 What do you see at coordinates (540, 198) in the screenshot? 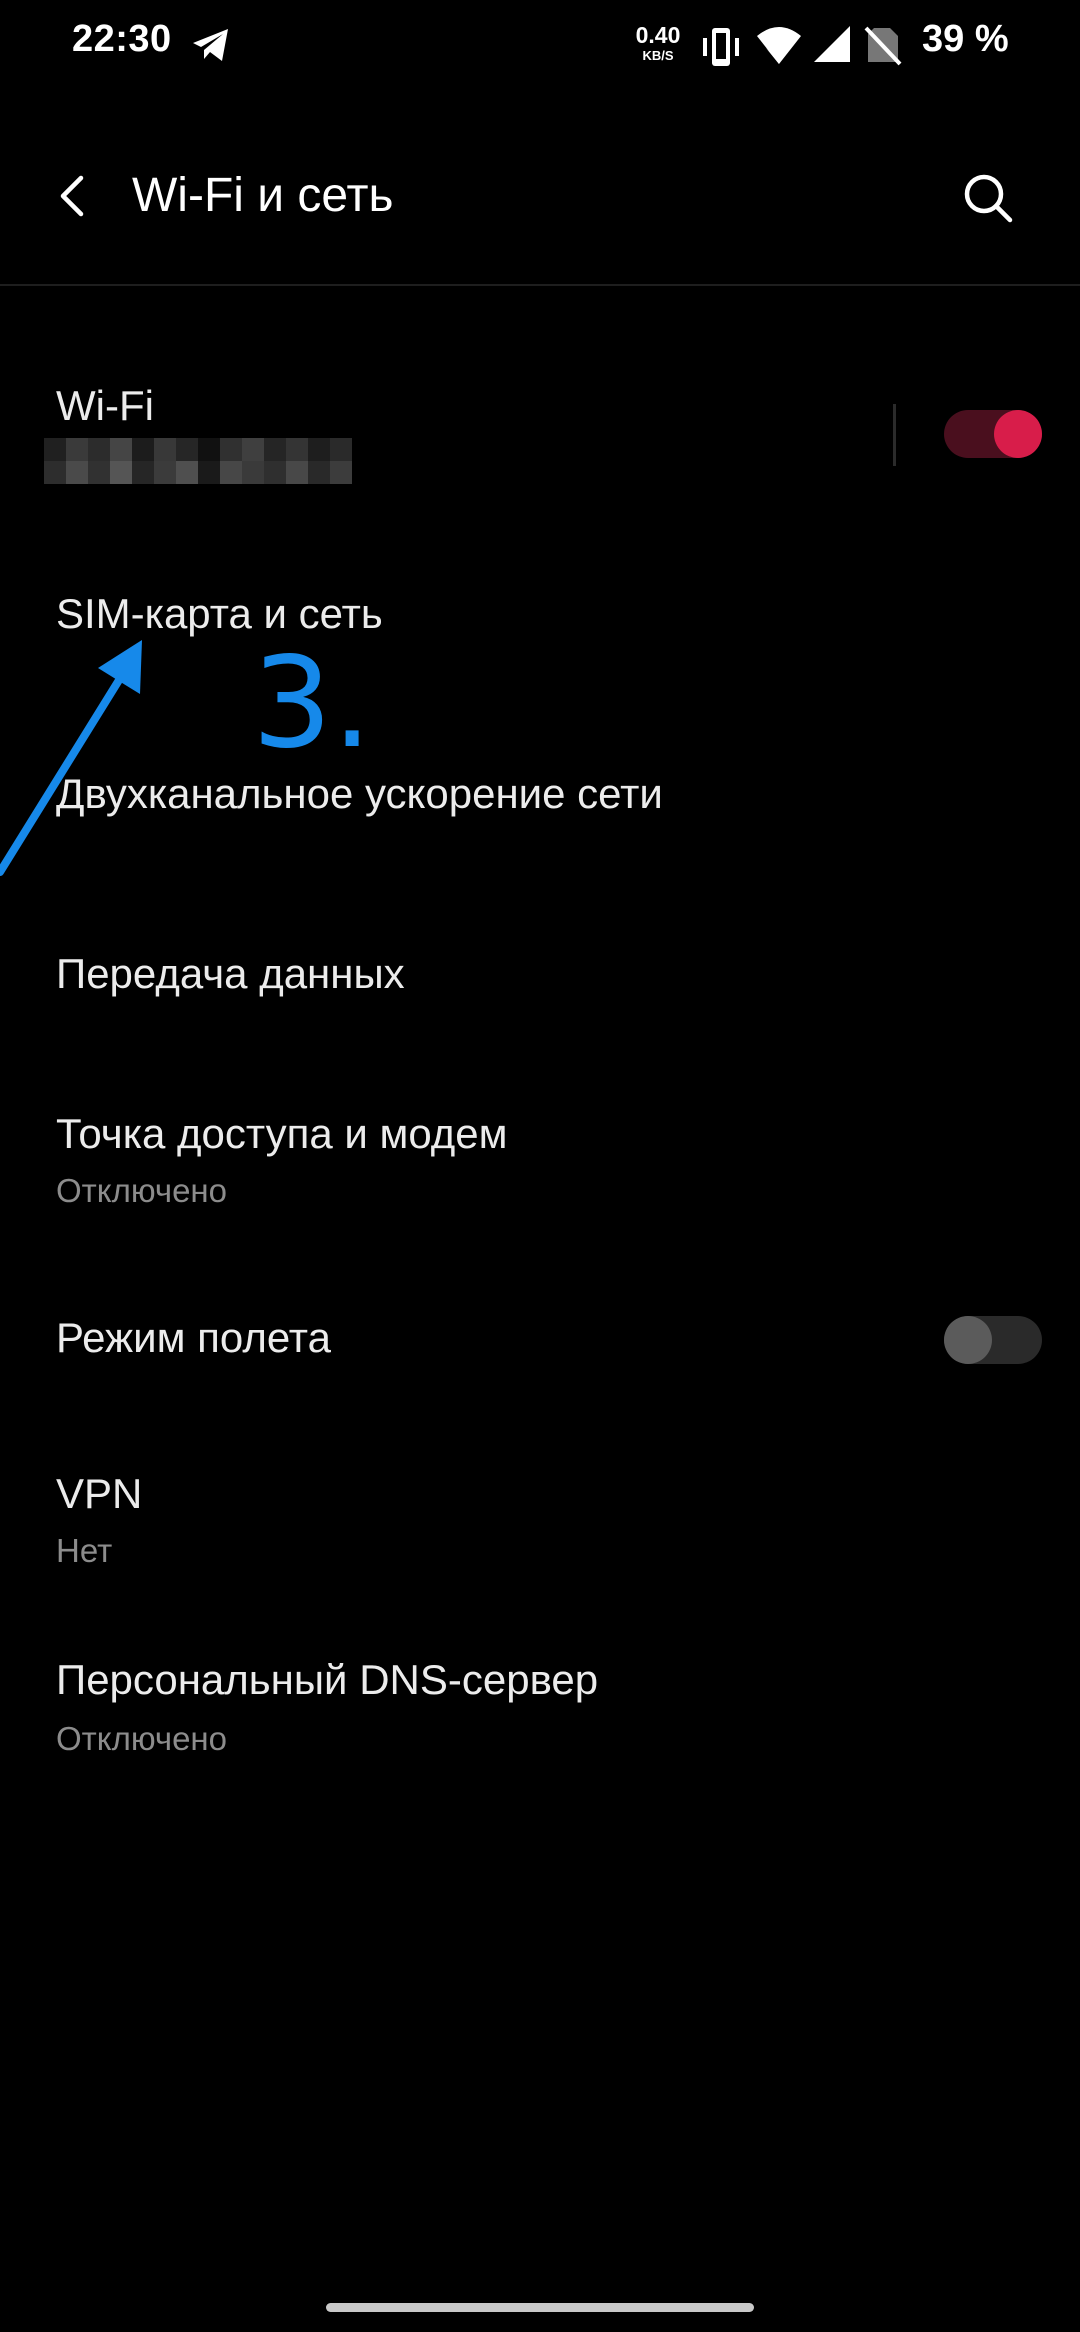
I see `app-bar: Wi-Fi и сеть` at bounding box center [540, 198].